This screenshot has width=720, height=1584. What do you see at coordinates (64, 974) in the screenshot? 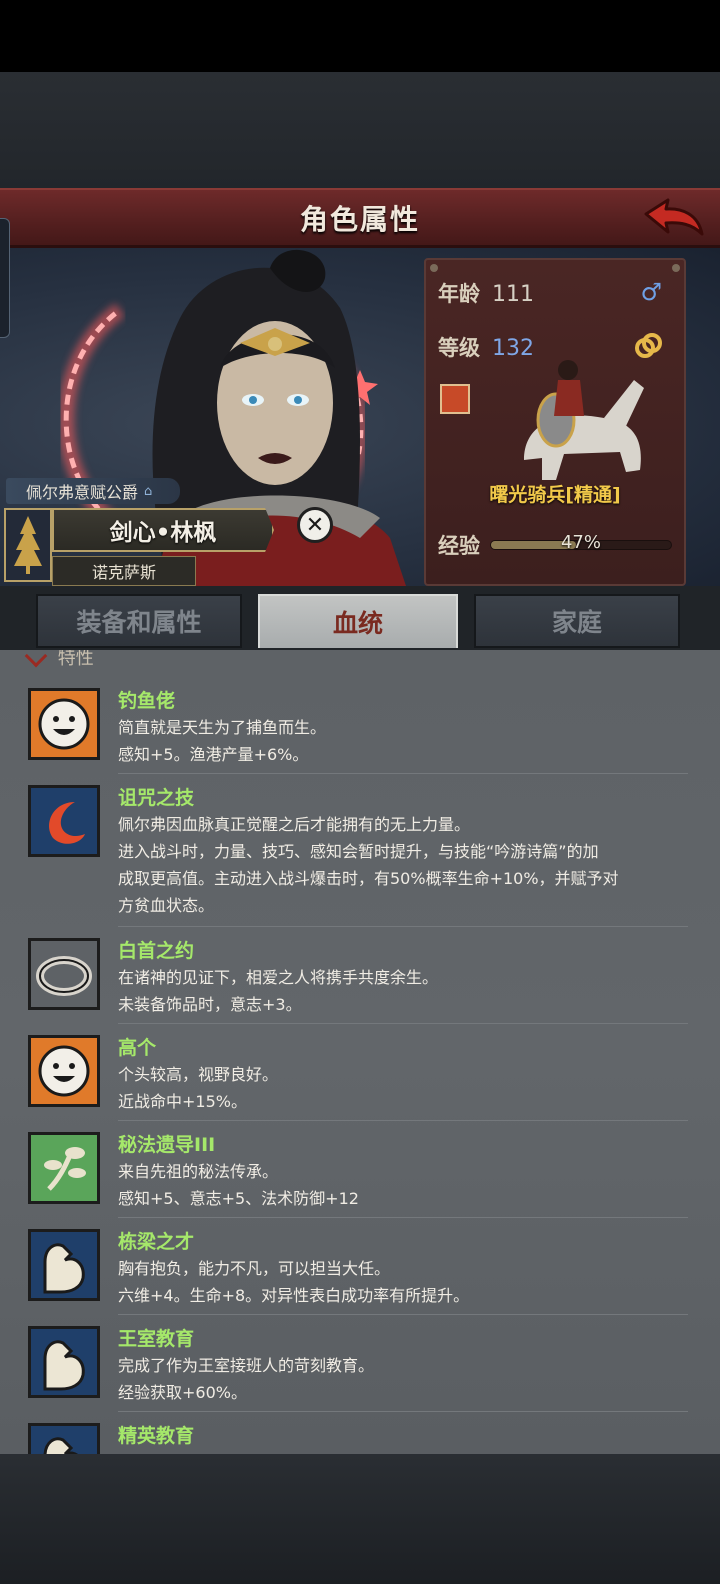
I see `ring-icon` at bounding box center [64, 974].